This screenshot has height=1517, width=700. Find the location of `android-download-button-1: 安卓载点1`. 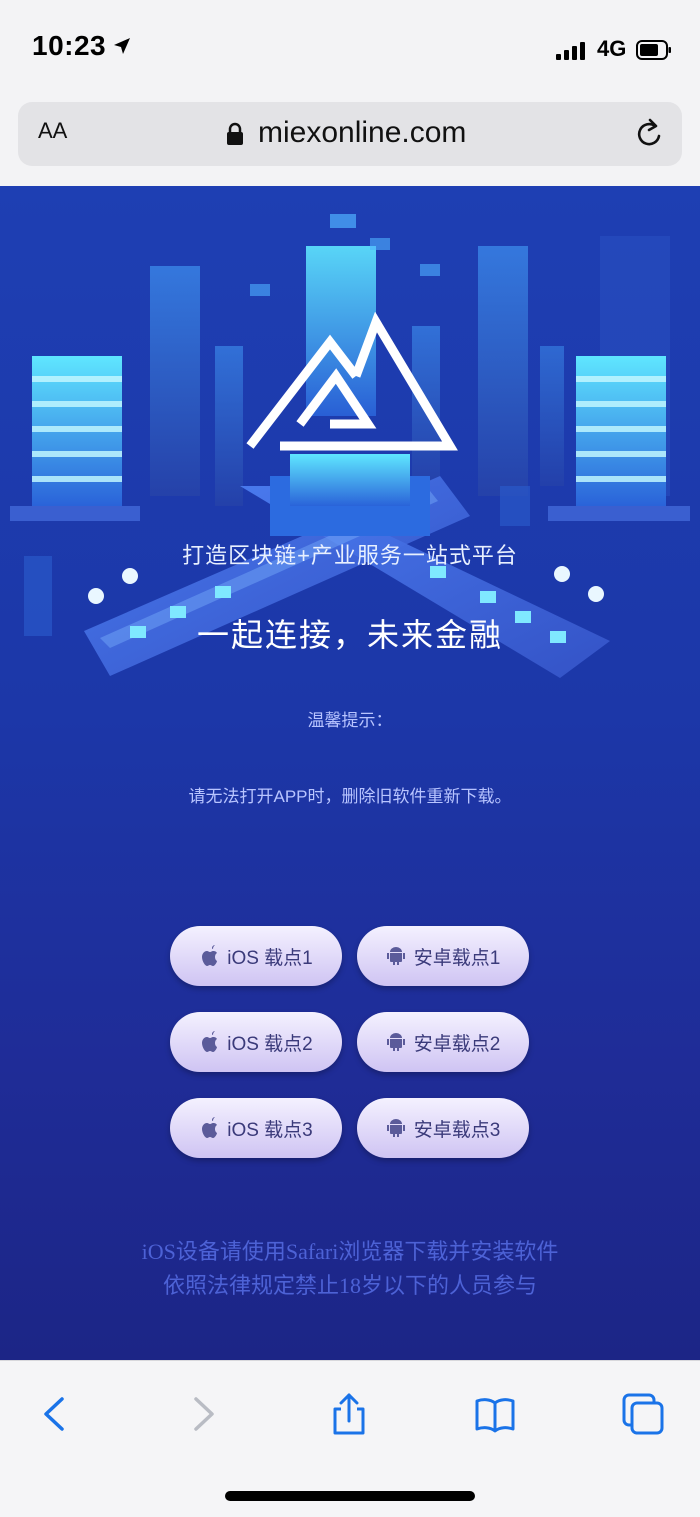

android-download-button-1: 安卓载点1 is located at coordinates (443, 956).